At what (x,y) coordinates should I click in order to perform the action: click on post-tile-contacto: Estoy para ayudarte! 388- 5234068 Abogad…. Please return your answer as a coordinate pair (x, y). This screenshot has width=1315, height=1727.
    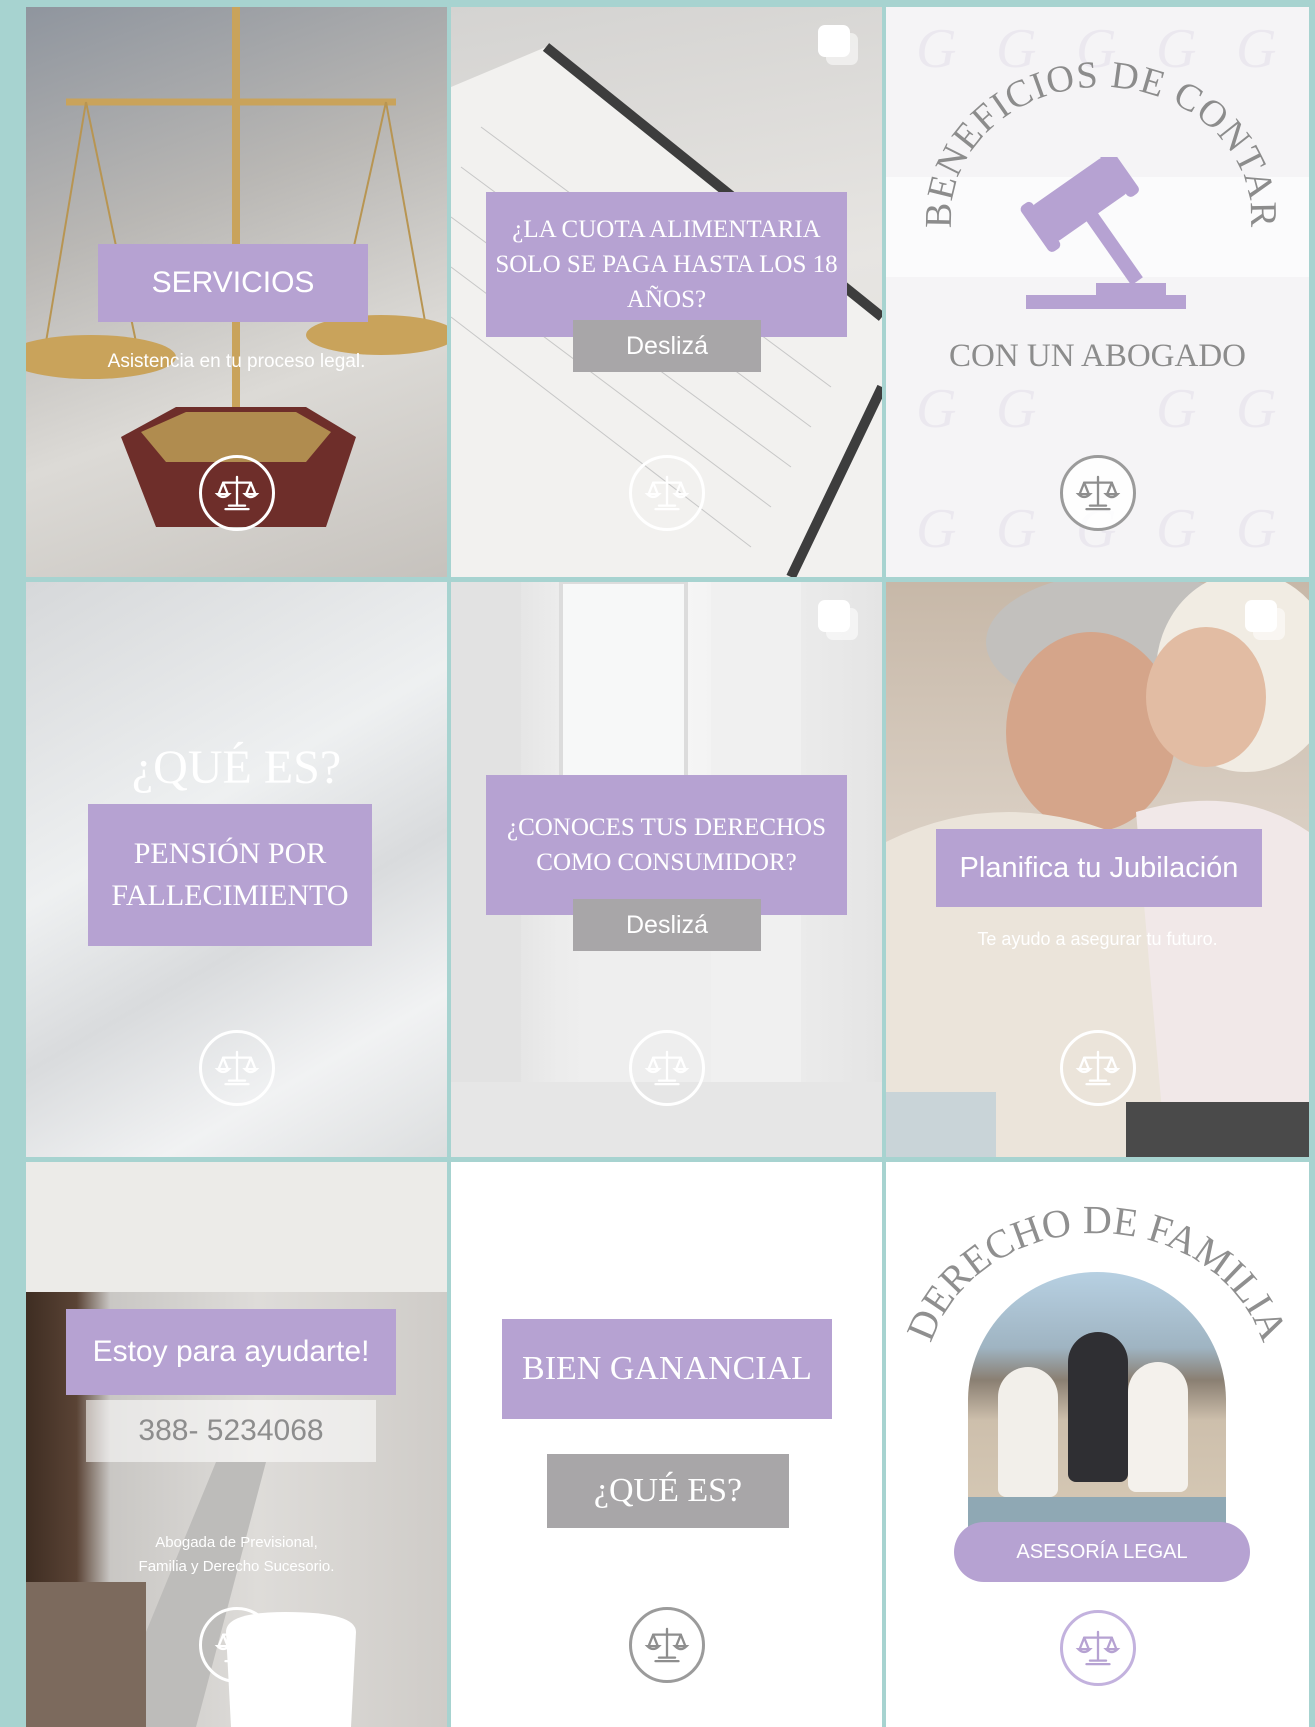
    Looking at the image, I should click on (236, 1444).